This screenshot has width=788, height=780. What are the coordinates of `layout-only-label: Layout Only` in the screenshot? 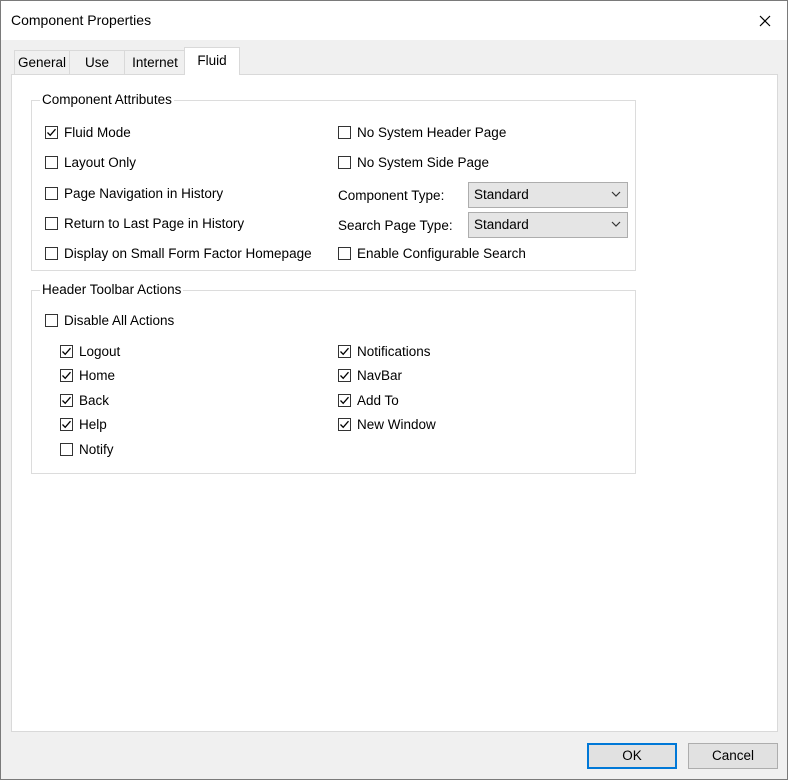 It's located at (100, 162).